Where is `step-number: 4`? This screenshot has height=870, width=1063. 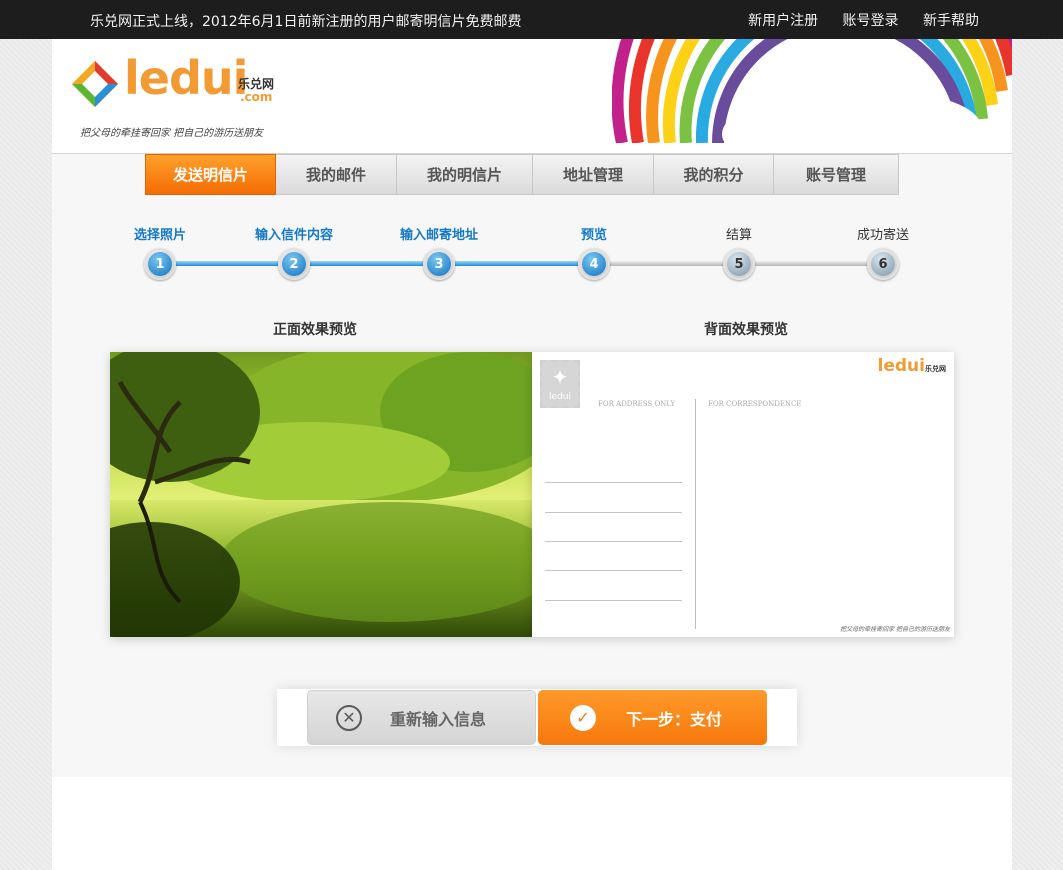
step-number: 4 is located at coordinates (594, 264).